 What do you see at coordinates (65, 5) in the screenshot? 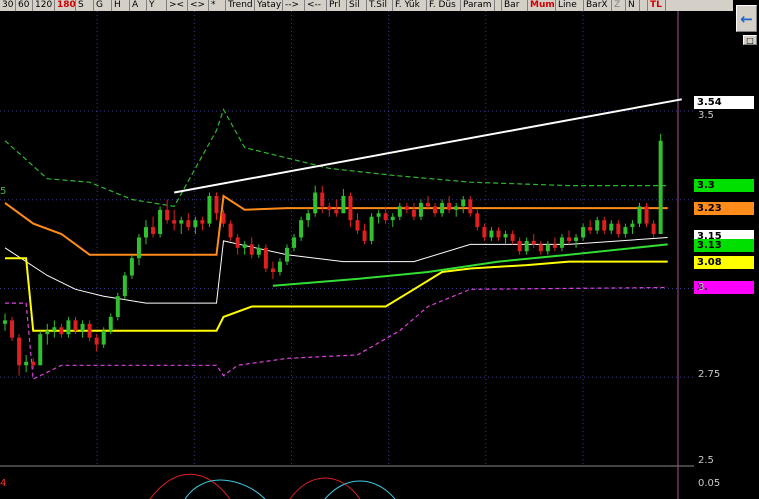
I see `toolbar-button-180-3: 180` at bounding box center [65, 5].